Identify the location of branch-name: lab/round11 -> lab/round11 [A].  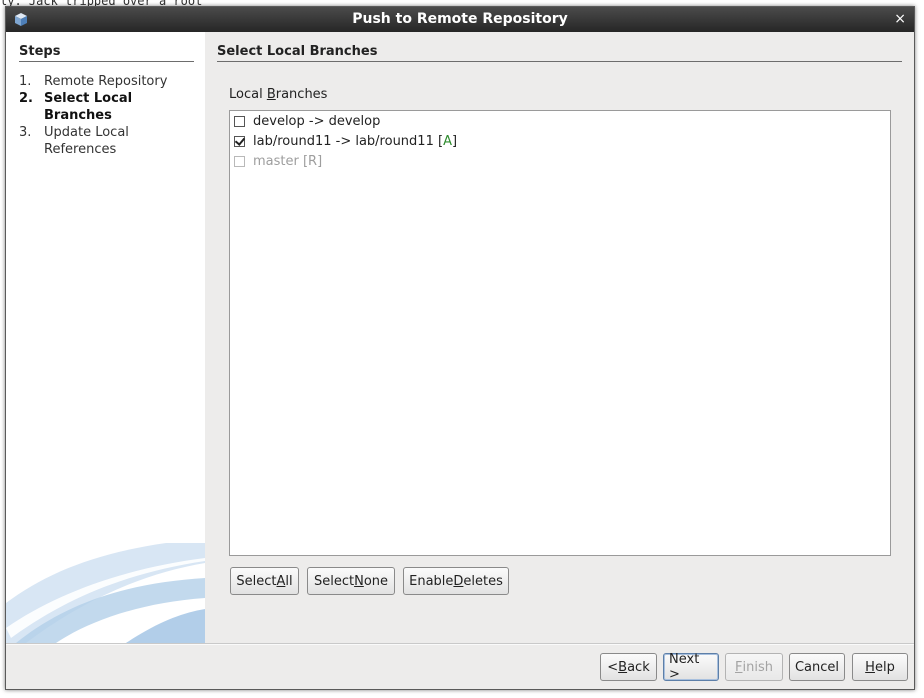
(355, 141).